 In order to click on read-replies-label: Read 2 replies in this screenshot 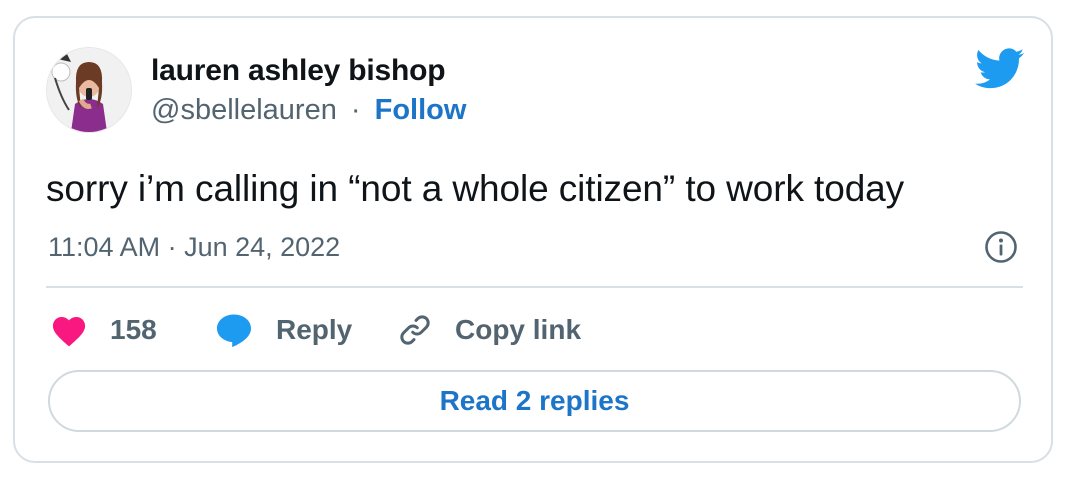, I will do `click(534, 400)`.